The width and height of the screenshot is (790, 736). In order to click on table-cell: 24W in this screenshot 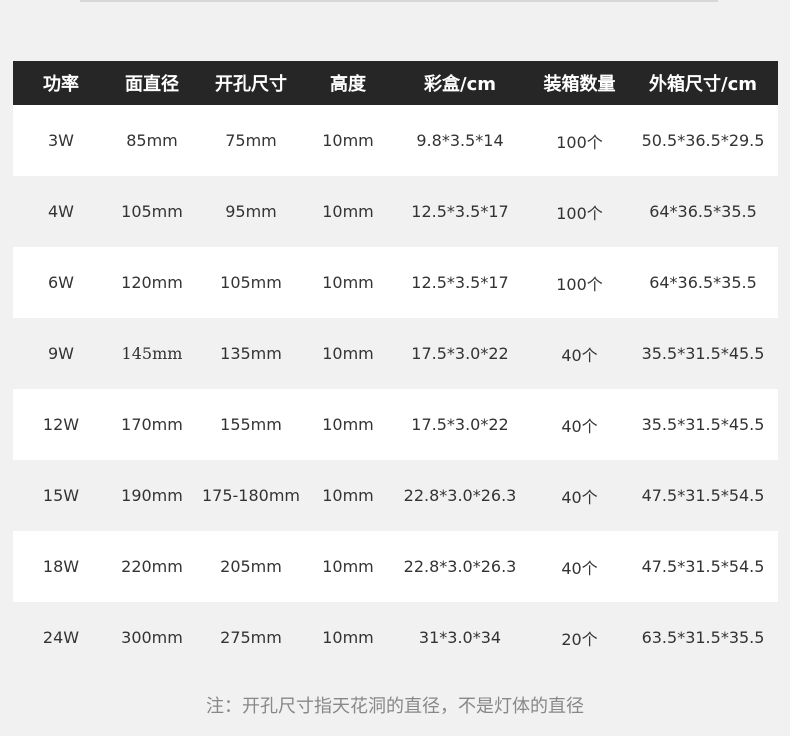, I will do `click(61, 637)`.